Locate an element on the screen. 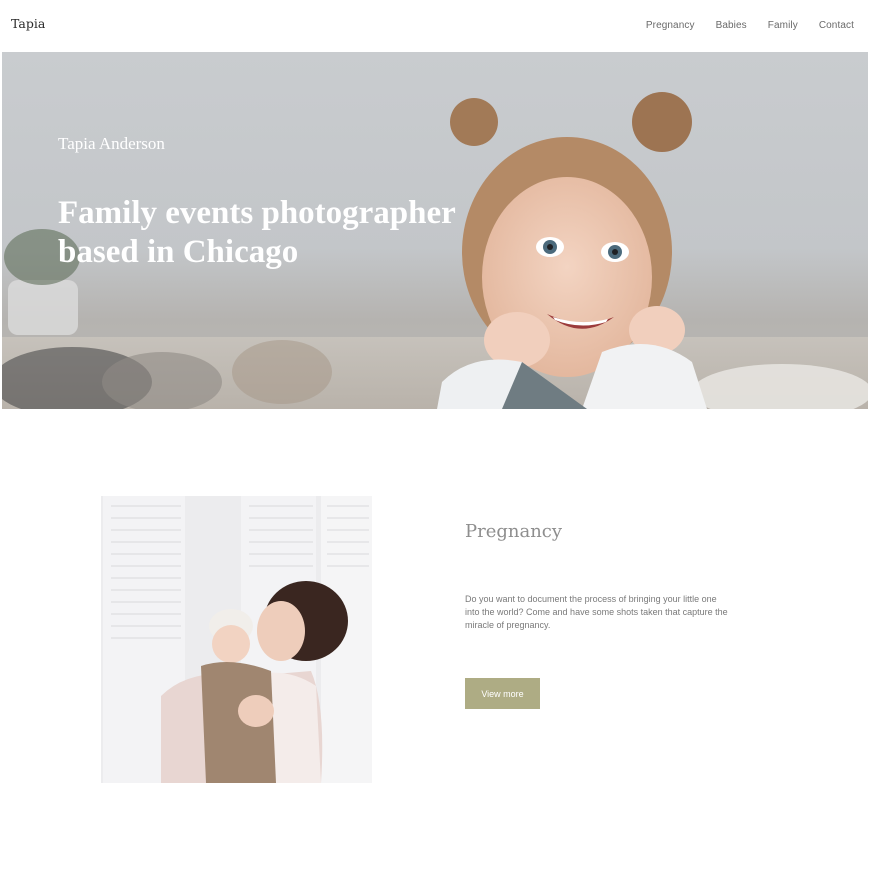  site-logo: Tapia is located at coordinates (28, 23).